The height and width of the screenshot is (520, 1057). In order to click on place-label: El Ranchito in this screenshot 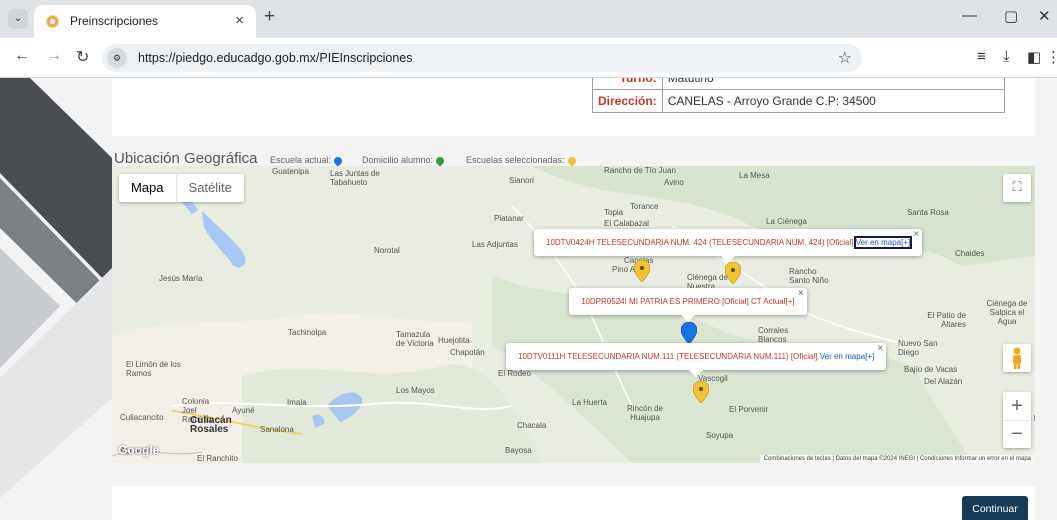, I will do `click(217, 458)`.